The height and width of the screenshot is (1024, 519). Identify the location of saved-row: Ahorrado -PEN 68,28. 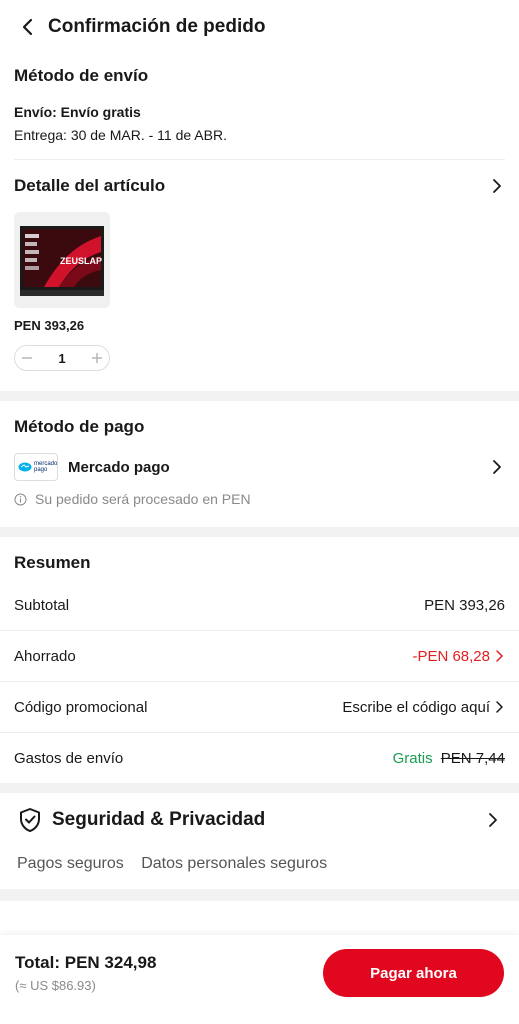
(259, 656).